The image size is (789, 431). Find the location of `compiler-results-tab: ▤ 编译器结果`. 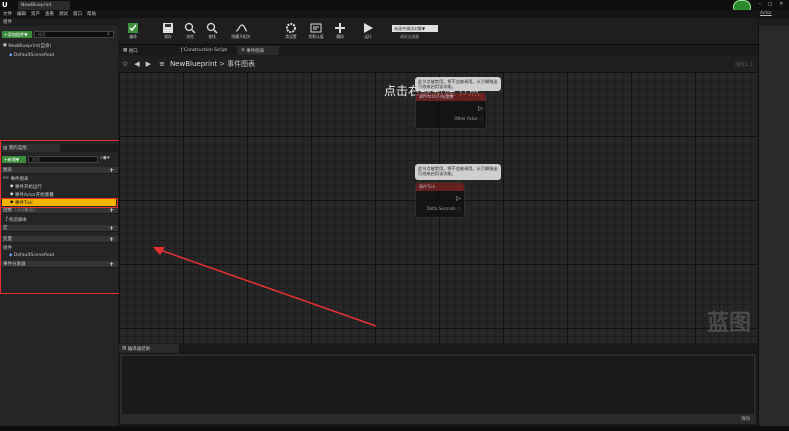

compiler-results-tab: ▤ 编译器结果 is located at coordinates (149, 348).